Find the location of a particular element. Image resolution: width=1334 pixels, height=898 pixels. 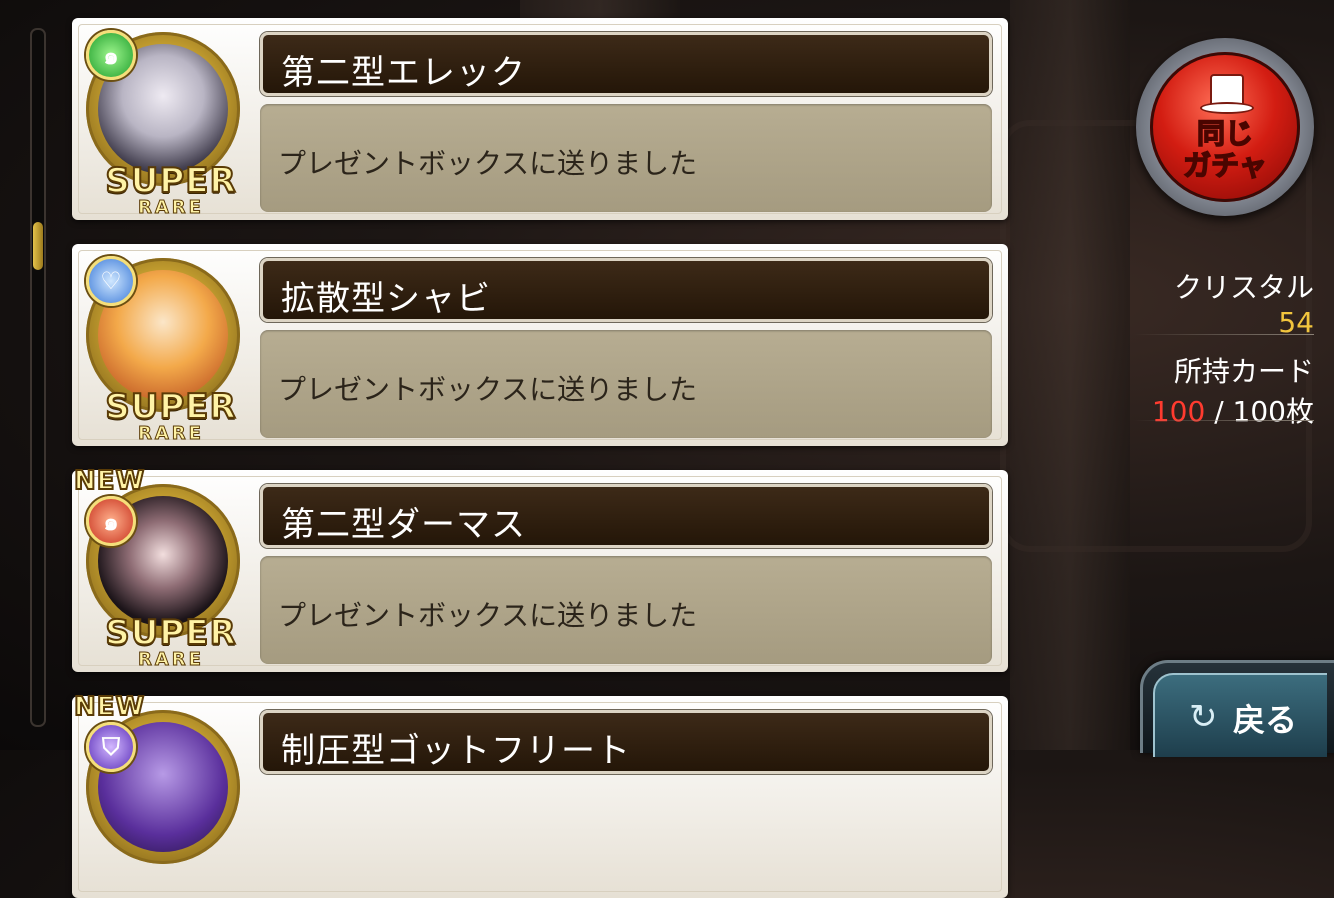

same-gacha-label-line1: 同じ is located at coordinates (1225, 134).